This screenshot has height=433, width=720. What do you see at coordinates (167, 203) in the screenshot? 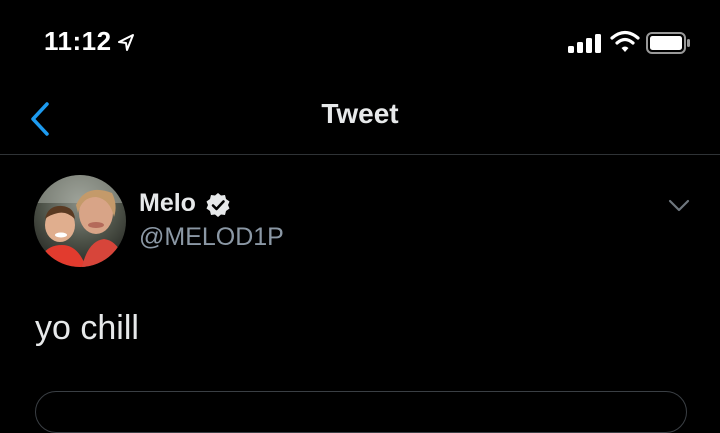
I see `author-display-name: Melo` at bounding box center [167, 203].